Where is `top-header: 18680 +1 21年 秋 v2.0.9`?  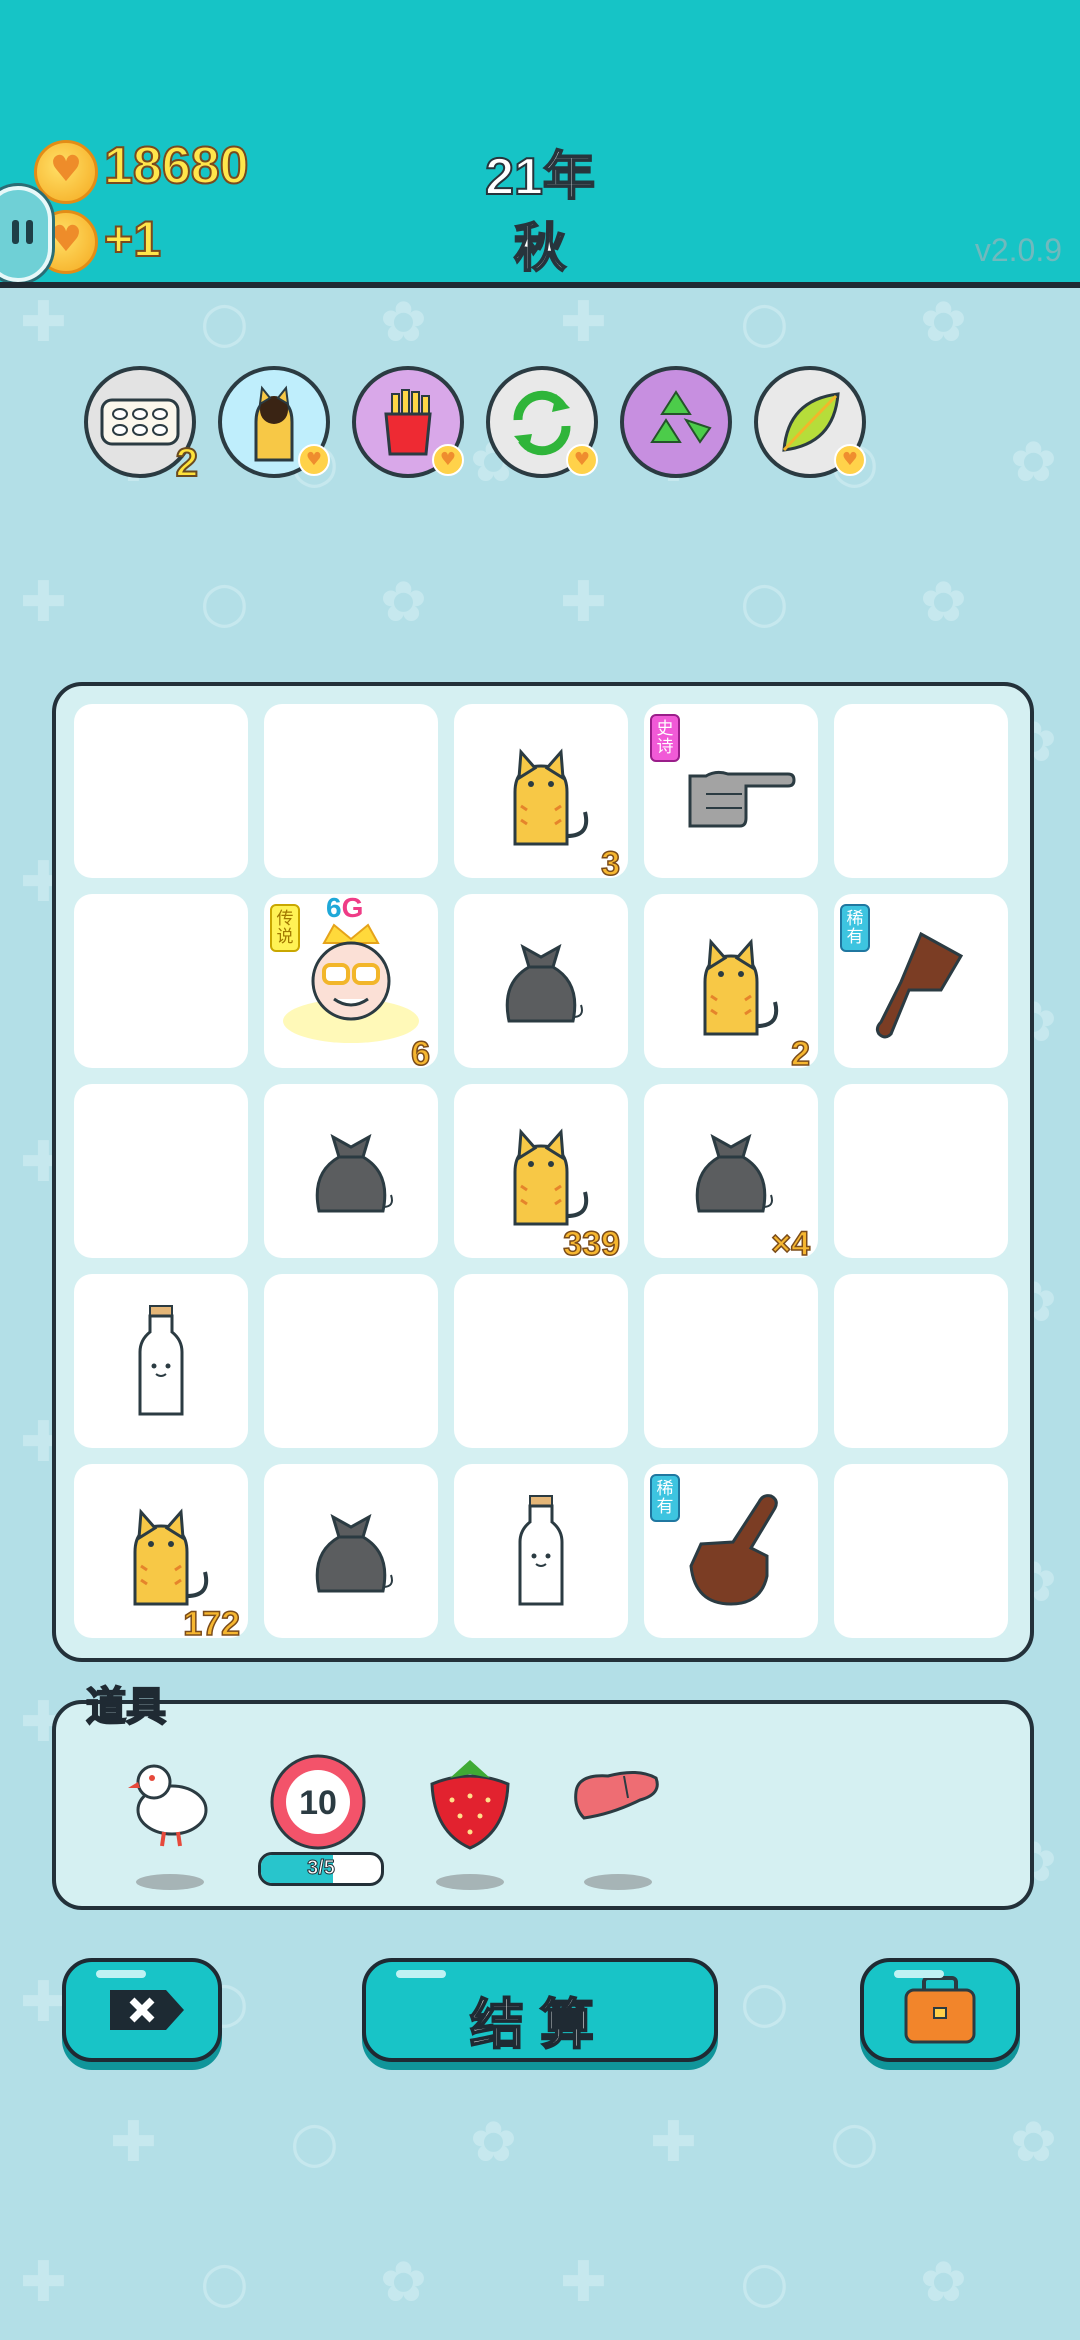 top-header: 18680 +1 21年 秋 v2.0.9 is located at coordinates (540, 141).